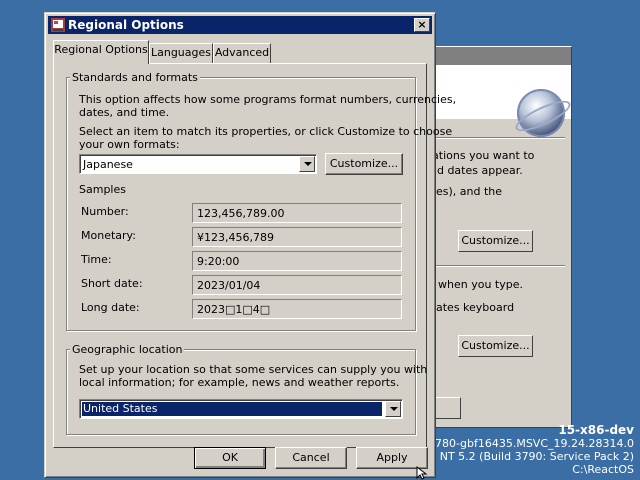  Describe the element at coordinates (232, 409) in the screenshot. I see `location-select-value: United States` at that location.